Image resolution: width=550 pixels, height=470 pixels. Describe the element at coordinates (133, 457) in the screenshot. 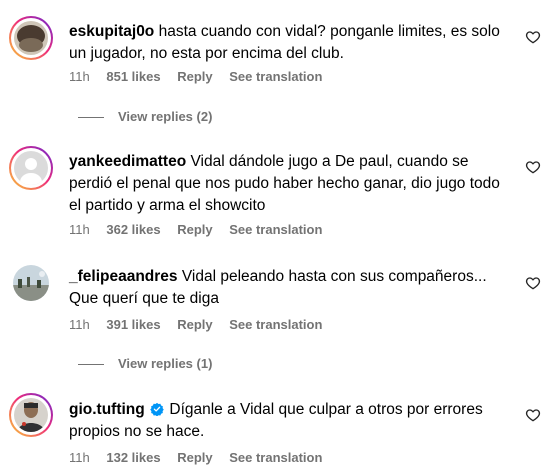

I see `likes-count: 132 likes` at that location.